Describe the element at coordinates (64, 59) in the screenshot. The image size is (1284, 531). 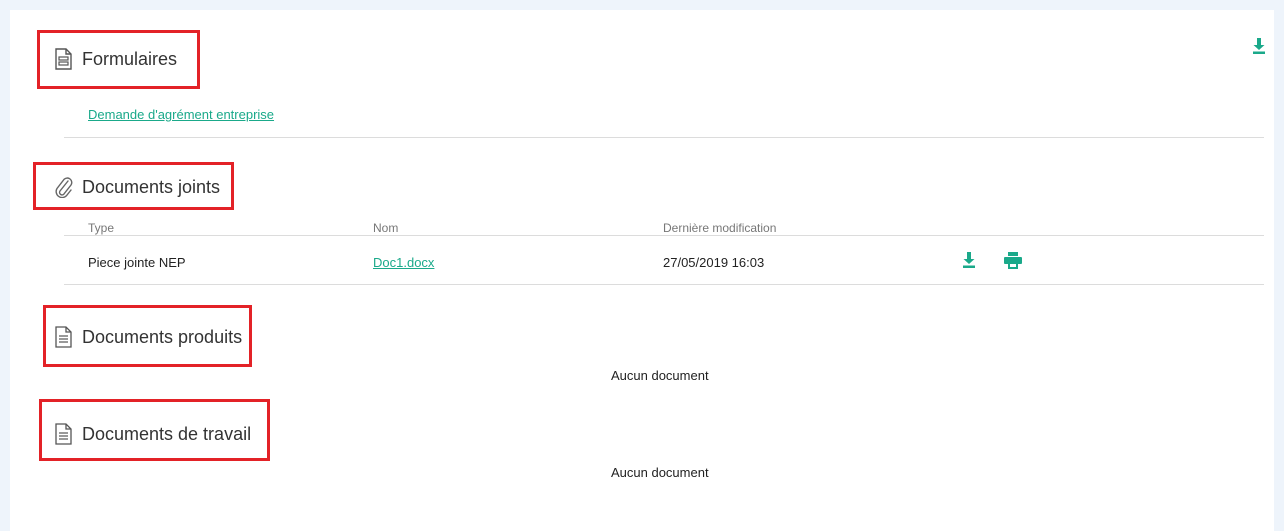
I see `form-document-icon` at that location.